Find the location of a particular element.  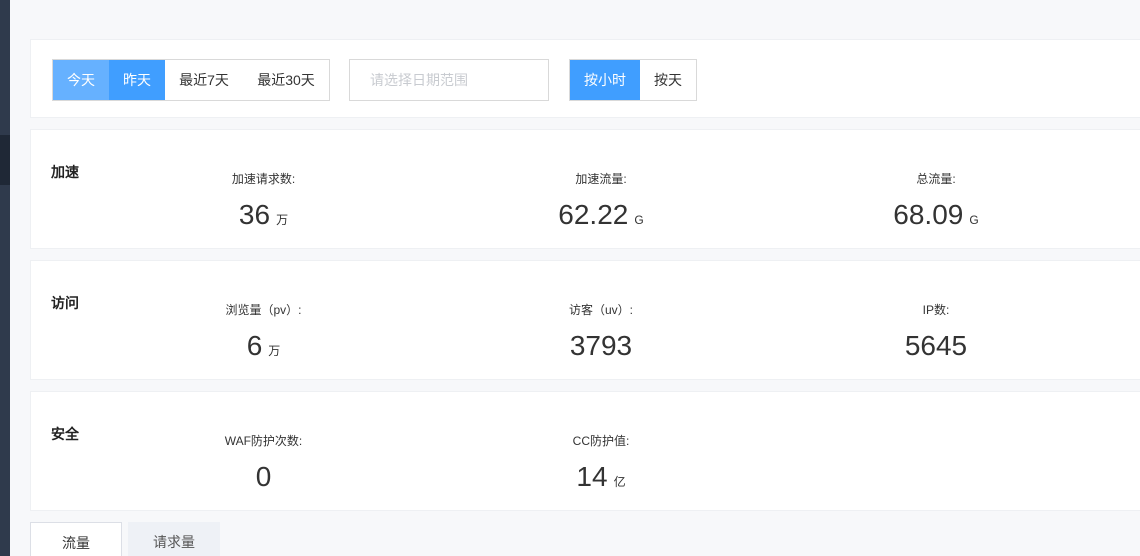

range-7days-button: 最近7天 is located at coordinates (204, 80).